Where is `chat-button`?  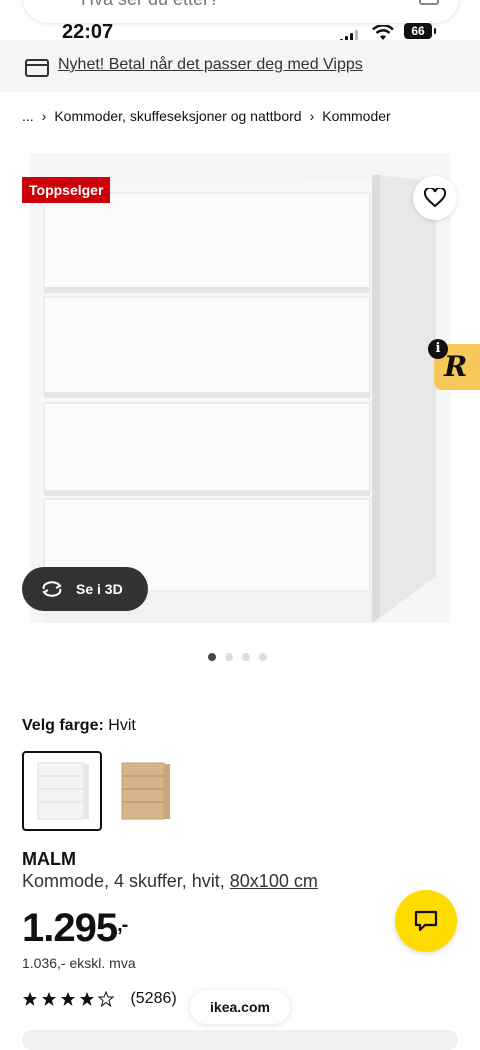 chat-button is located at coordinates (426, 921).